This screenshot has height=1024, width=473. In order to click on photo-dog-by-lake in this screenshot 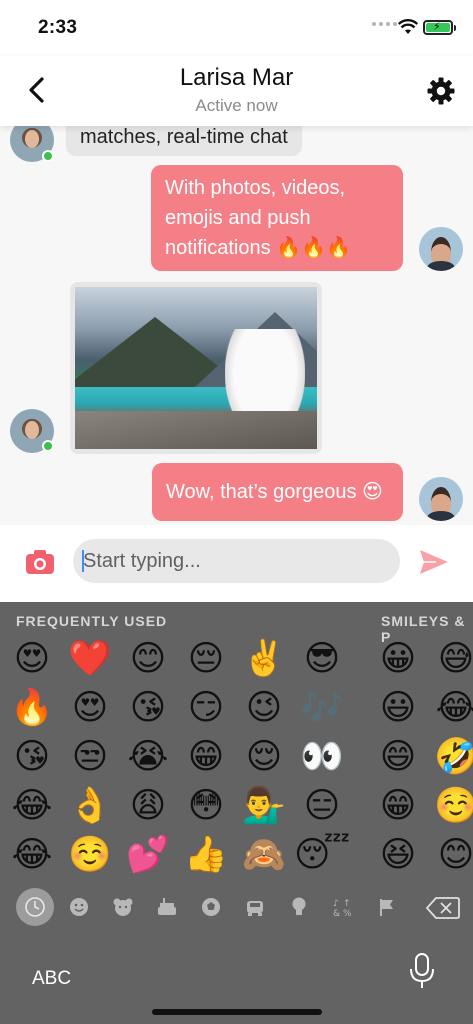, I will do `click(196, 368)`.